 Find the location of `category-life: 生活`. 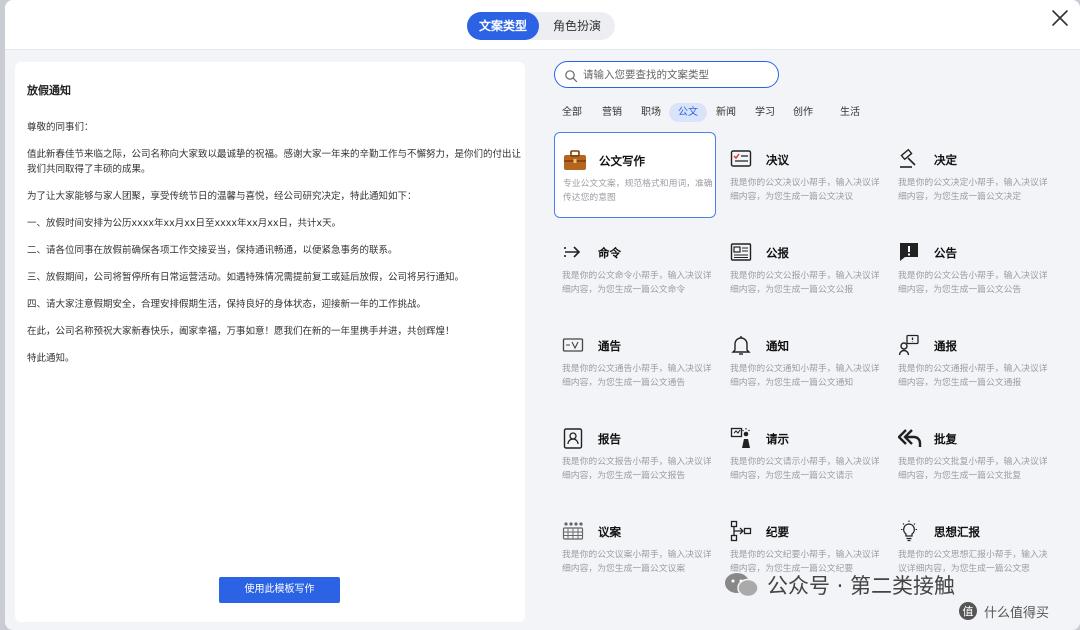

category-life: 生活 is located at coordinates (850, 112).